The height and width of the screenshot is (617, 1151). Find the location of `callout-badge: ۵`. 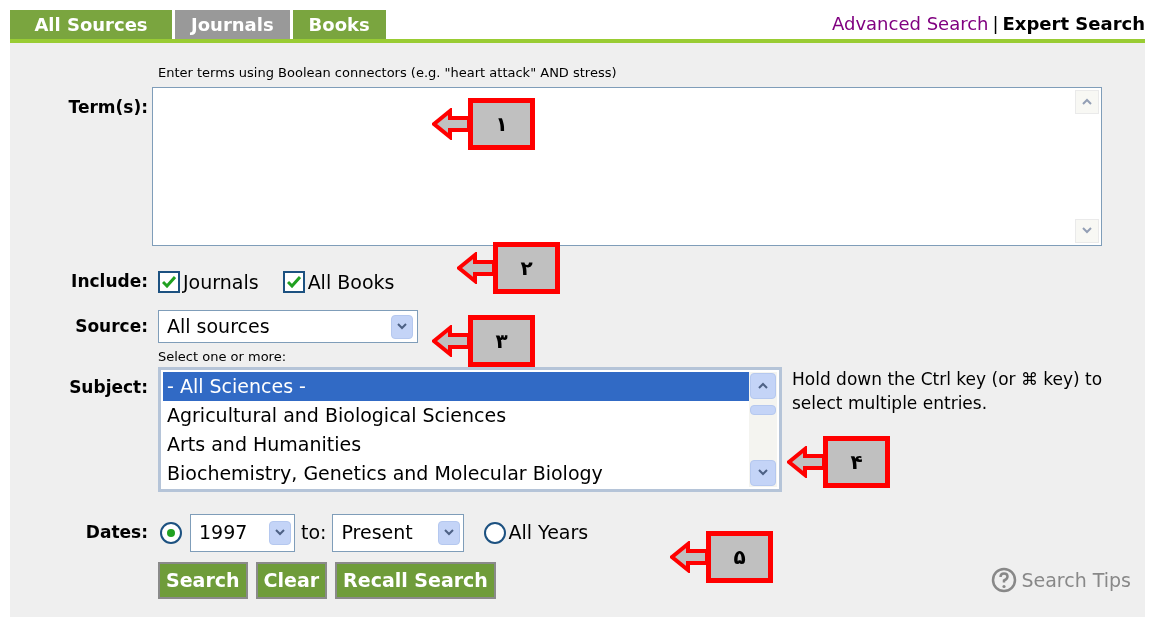

callout-badge: ۵ is located at coordinates (739, 557).